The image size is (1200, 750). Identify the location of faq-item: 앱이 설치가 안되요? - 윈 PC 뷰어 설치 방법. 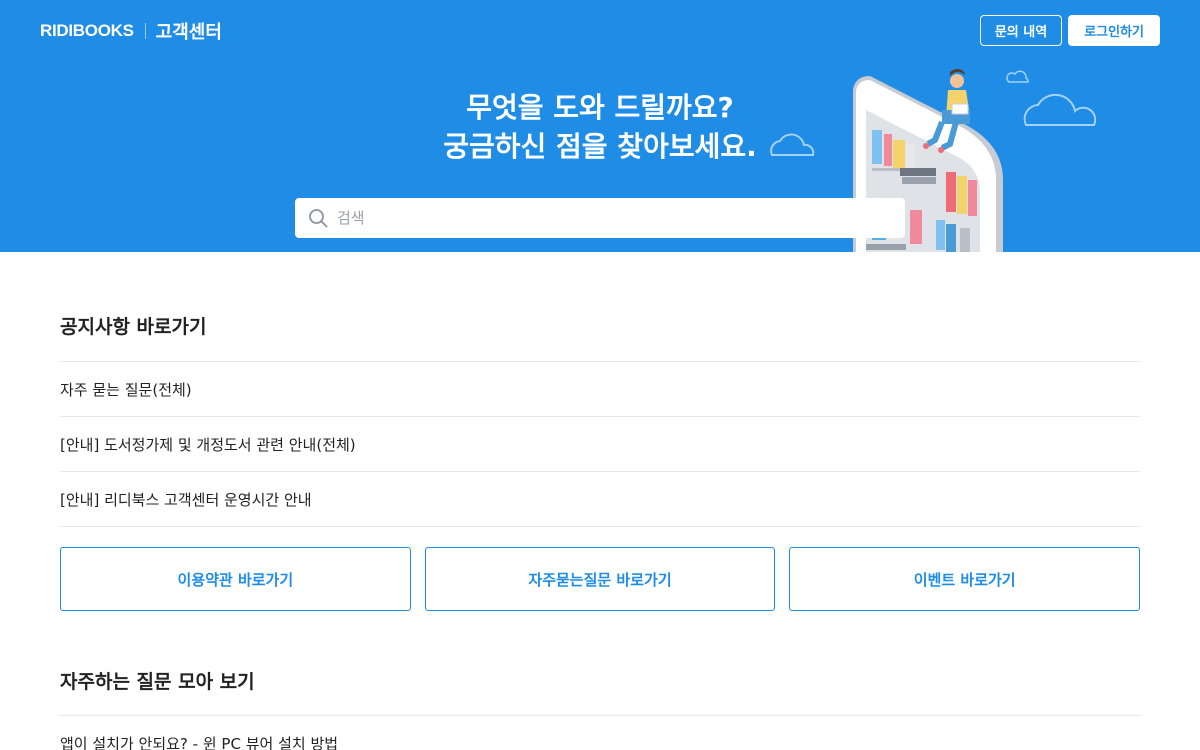
(600, 733).